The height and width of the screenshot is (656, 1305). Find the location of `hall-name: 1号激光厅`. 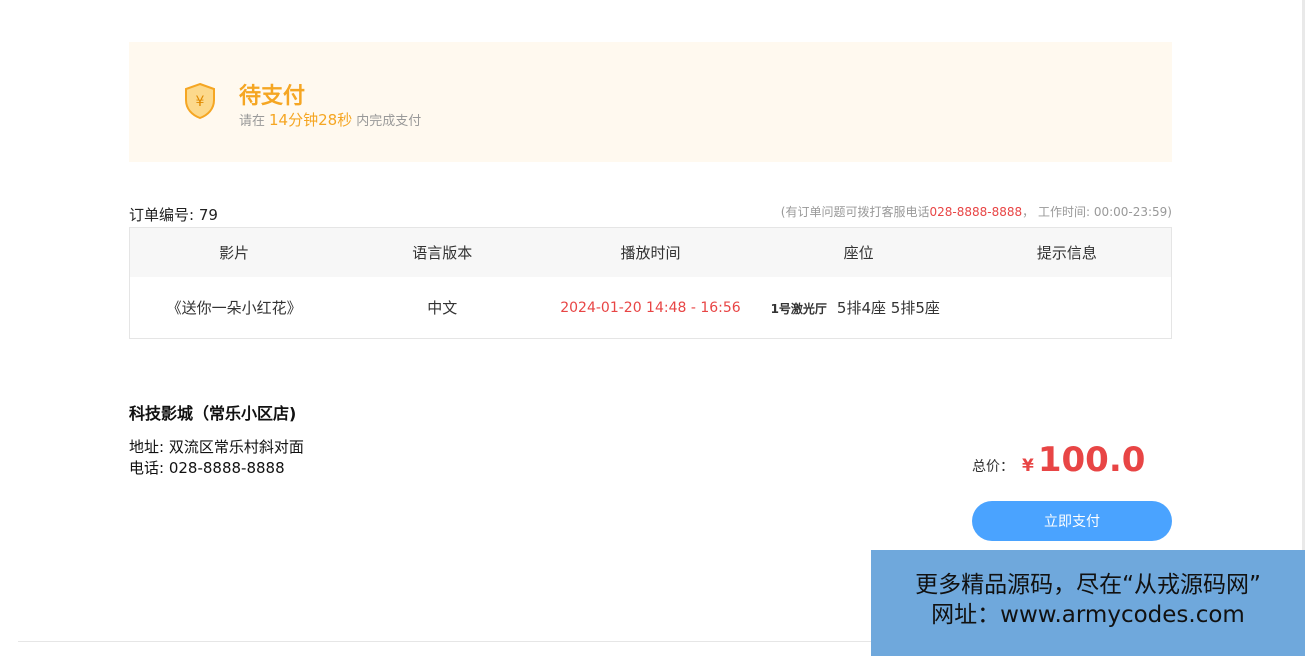

hall-name: 1号激光厅 is located at coordinates (798, 309).